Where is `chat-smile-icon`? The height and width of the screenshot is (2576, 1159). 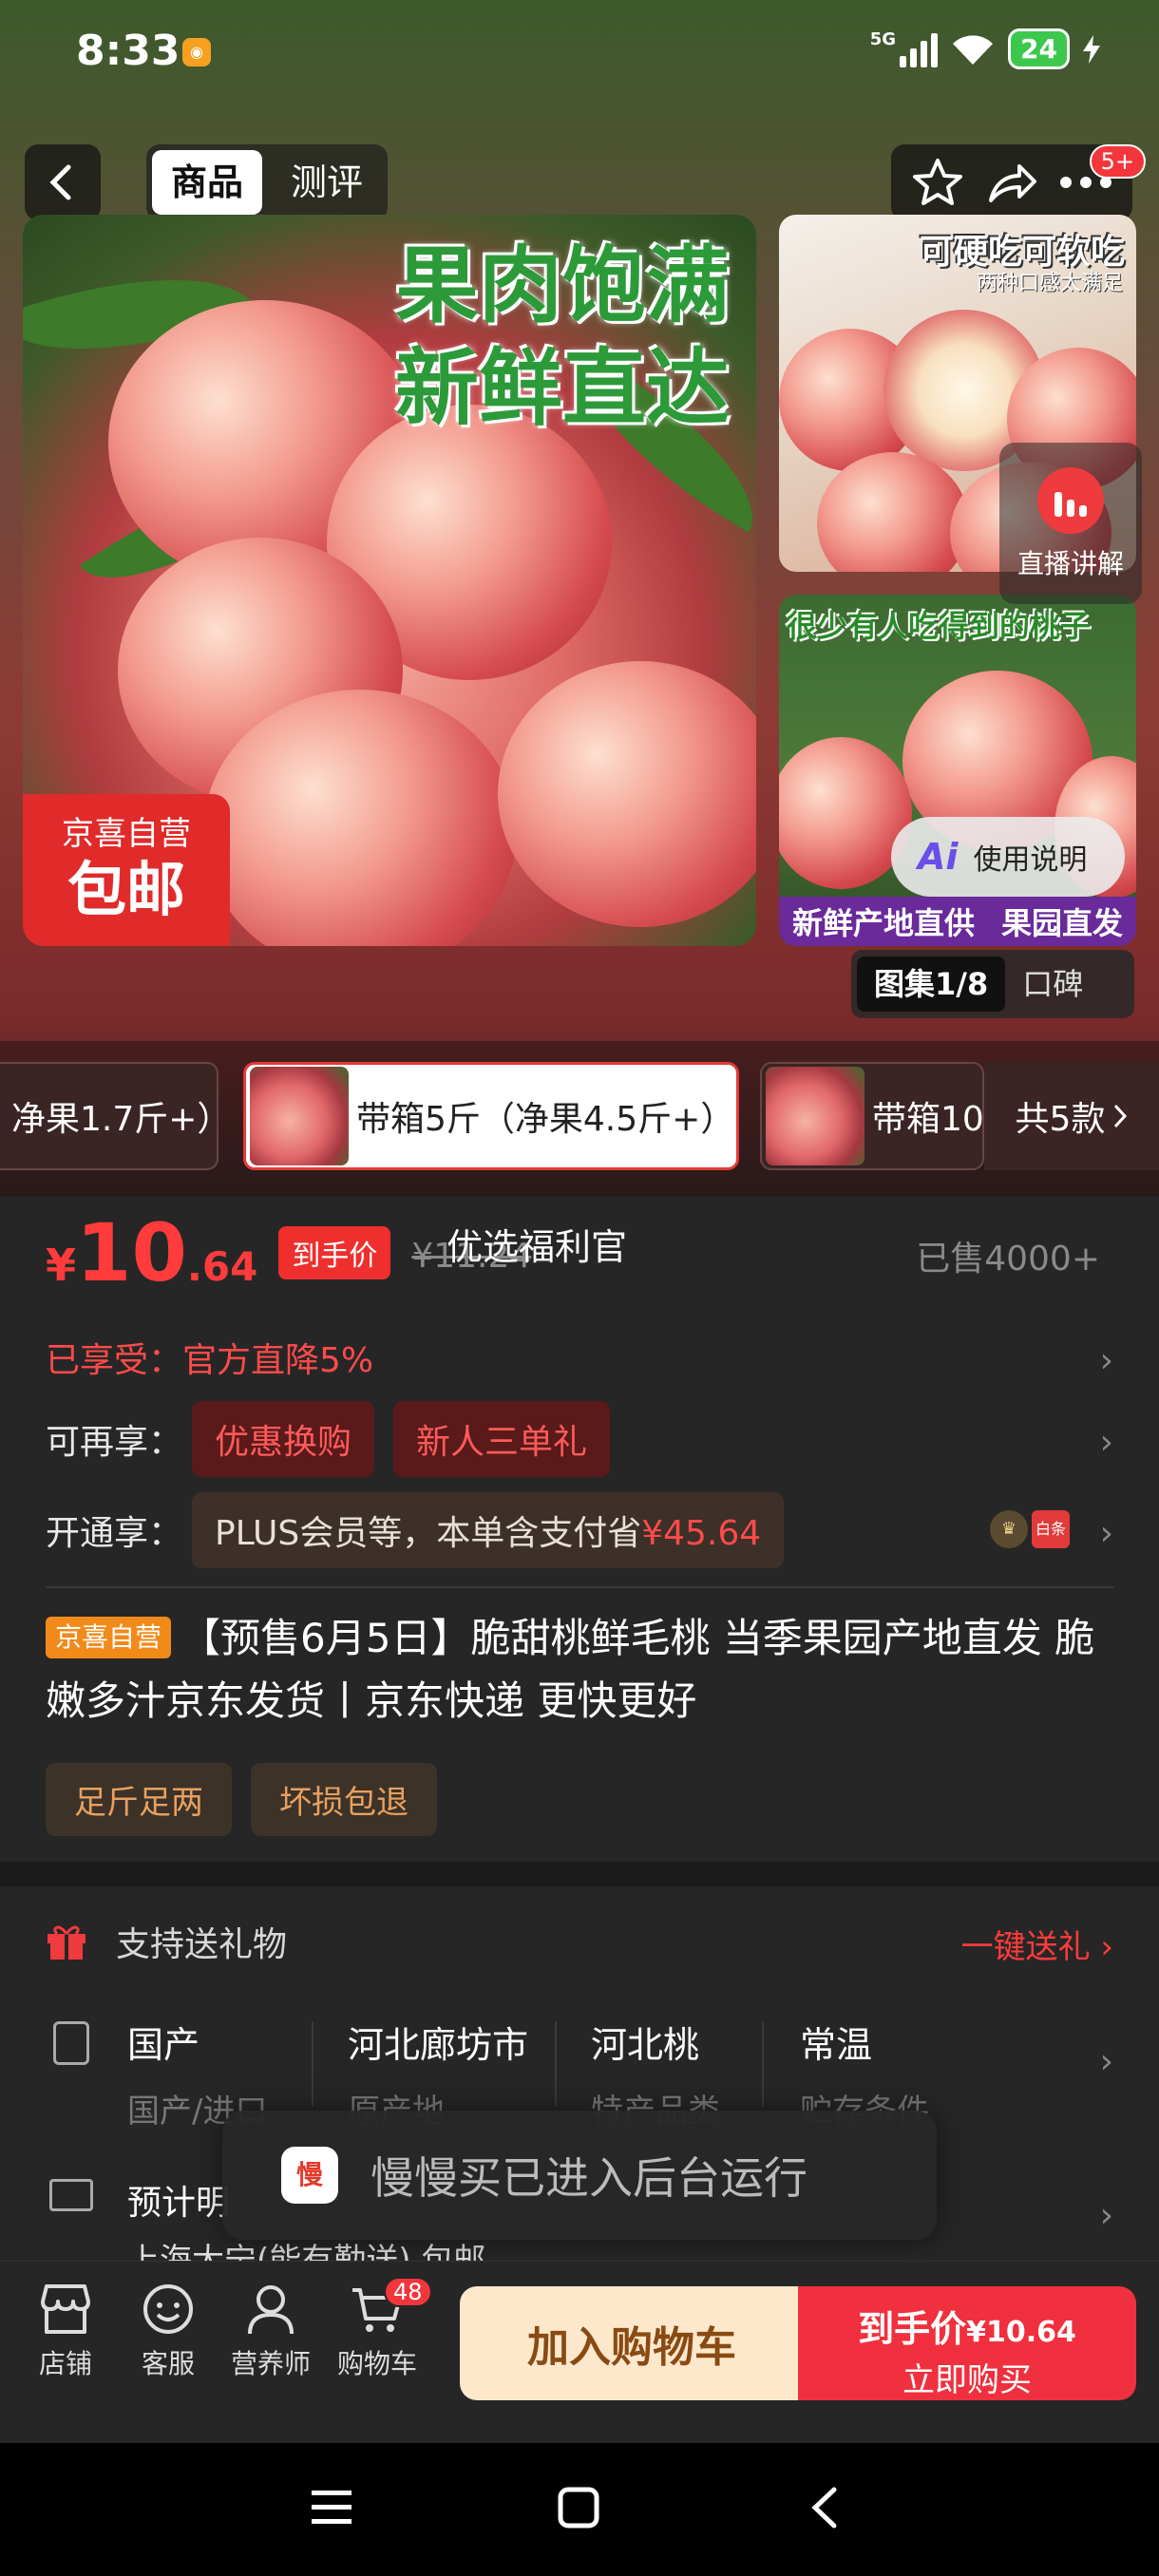
chat-smile-icon is located at coordinates (168, 2309).